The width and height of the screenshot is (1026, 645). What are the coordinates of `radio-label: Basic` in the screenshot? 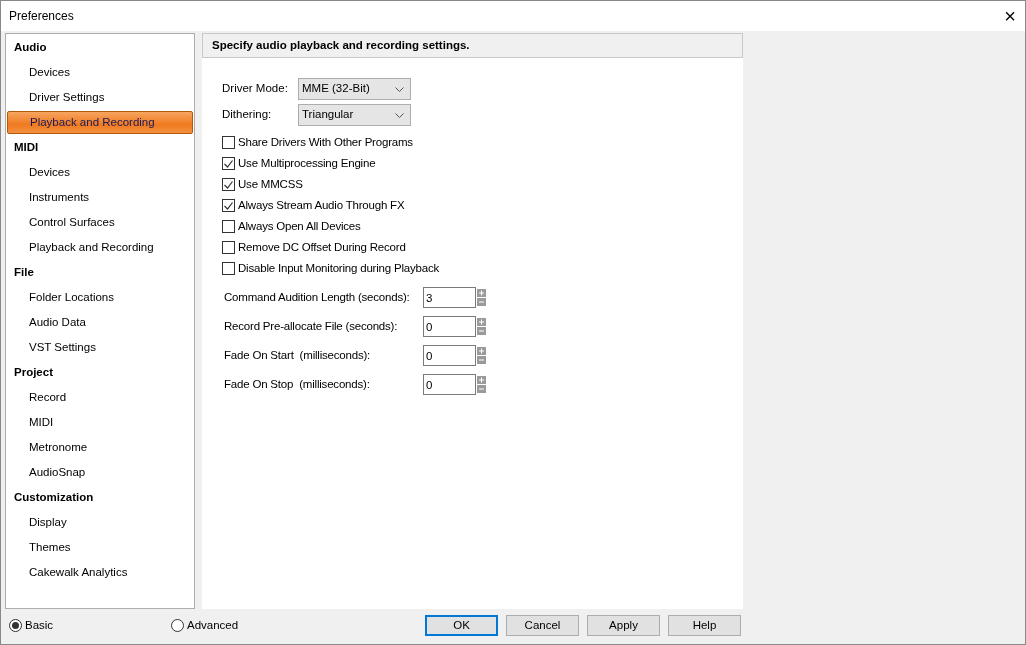 It's located at (39, 625).